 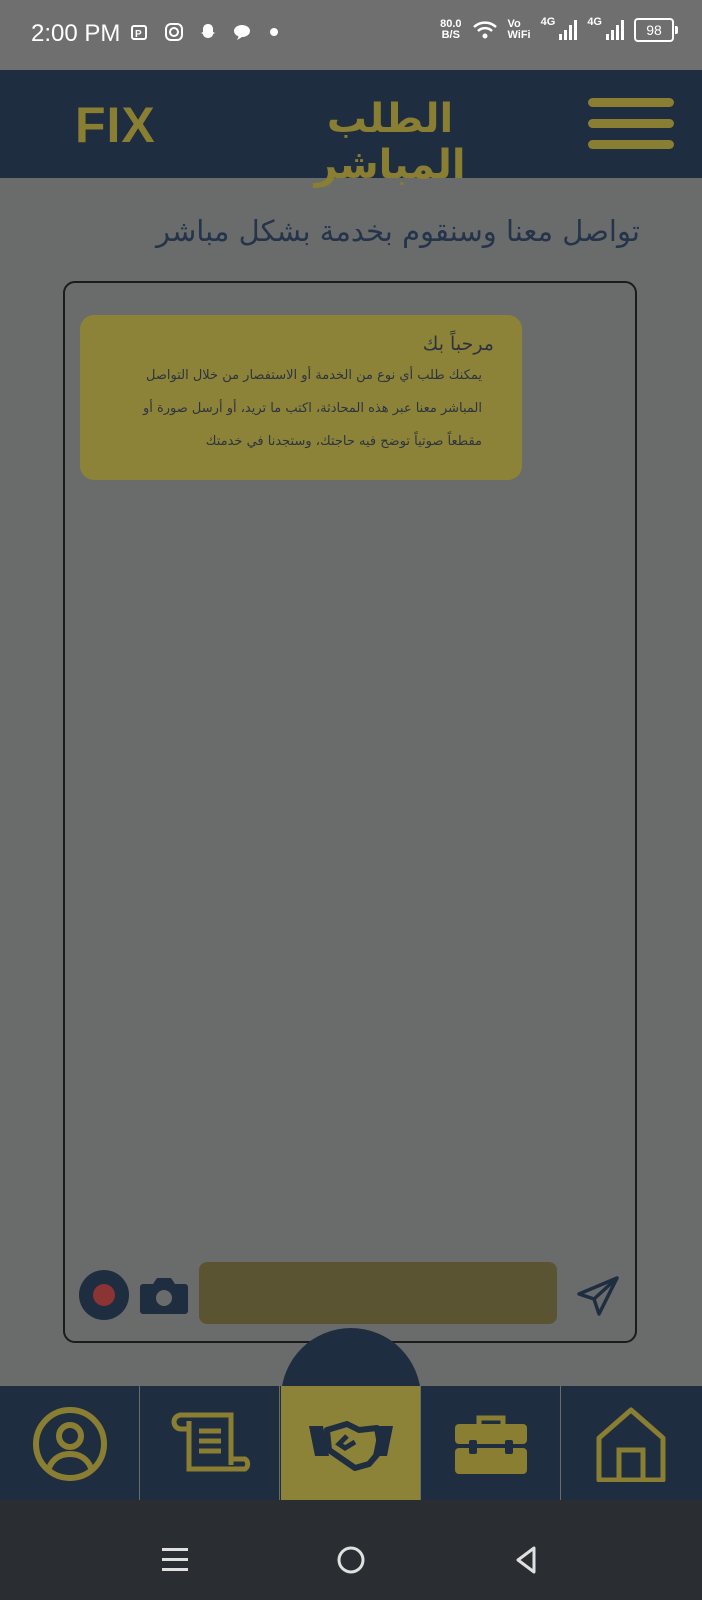 I want to click on bottom-navigation, so click(x=351, y=1443).